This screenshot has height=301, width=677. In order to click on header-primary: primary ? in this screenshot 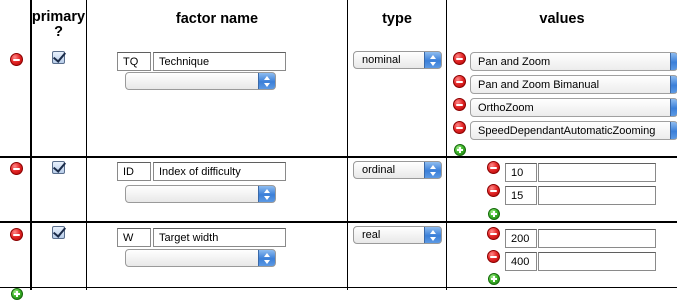, I will do `click(58, 25)`.